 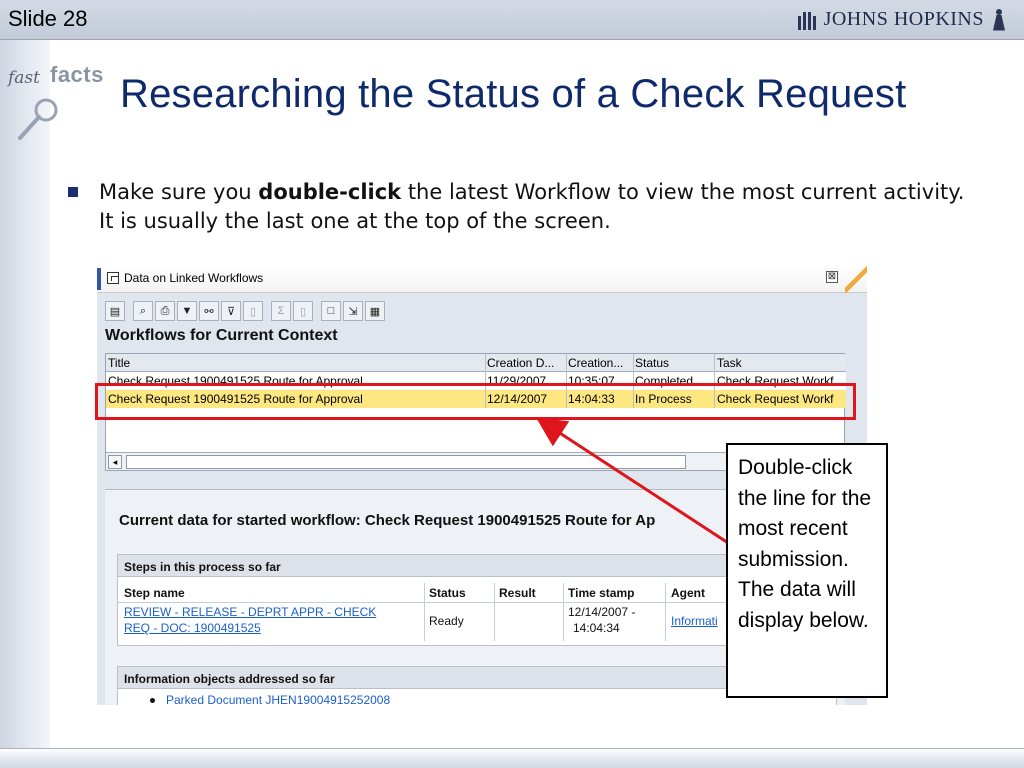 What do you see at coordinates (24, 78) in the screenshot?
I see `fastfacts-fast: fast` at bounding box center [24, 78].